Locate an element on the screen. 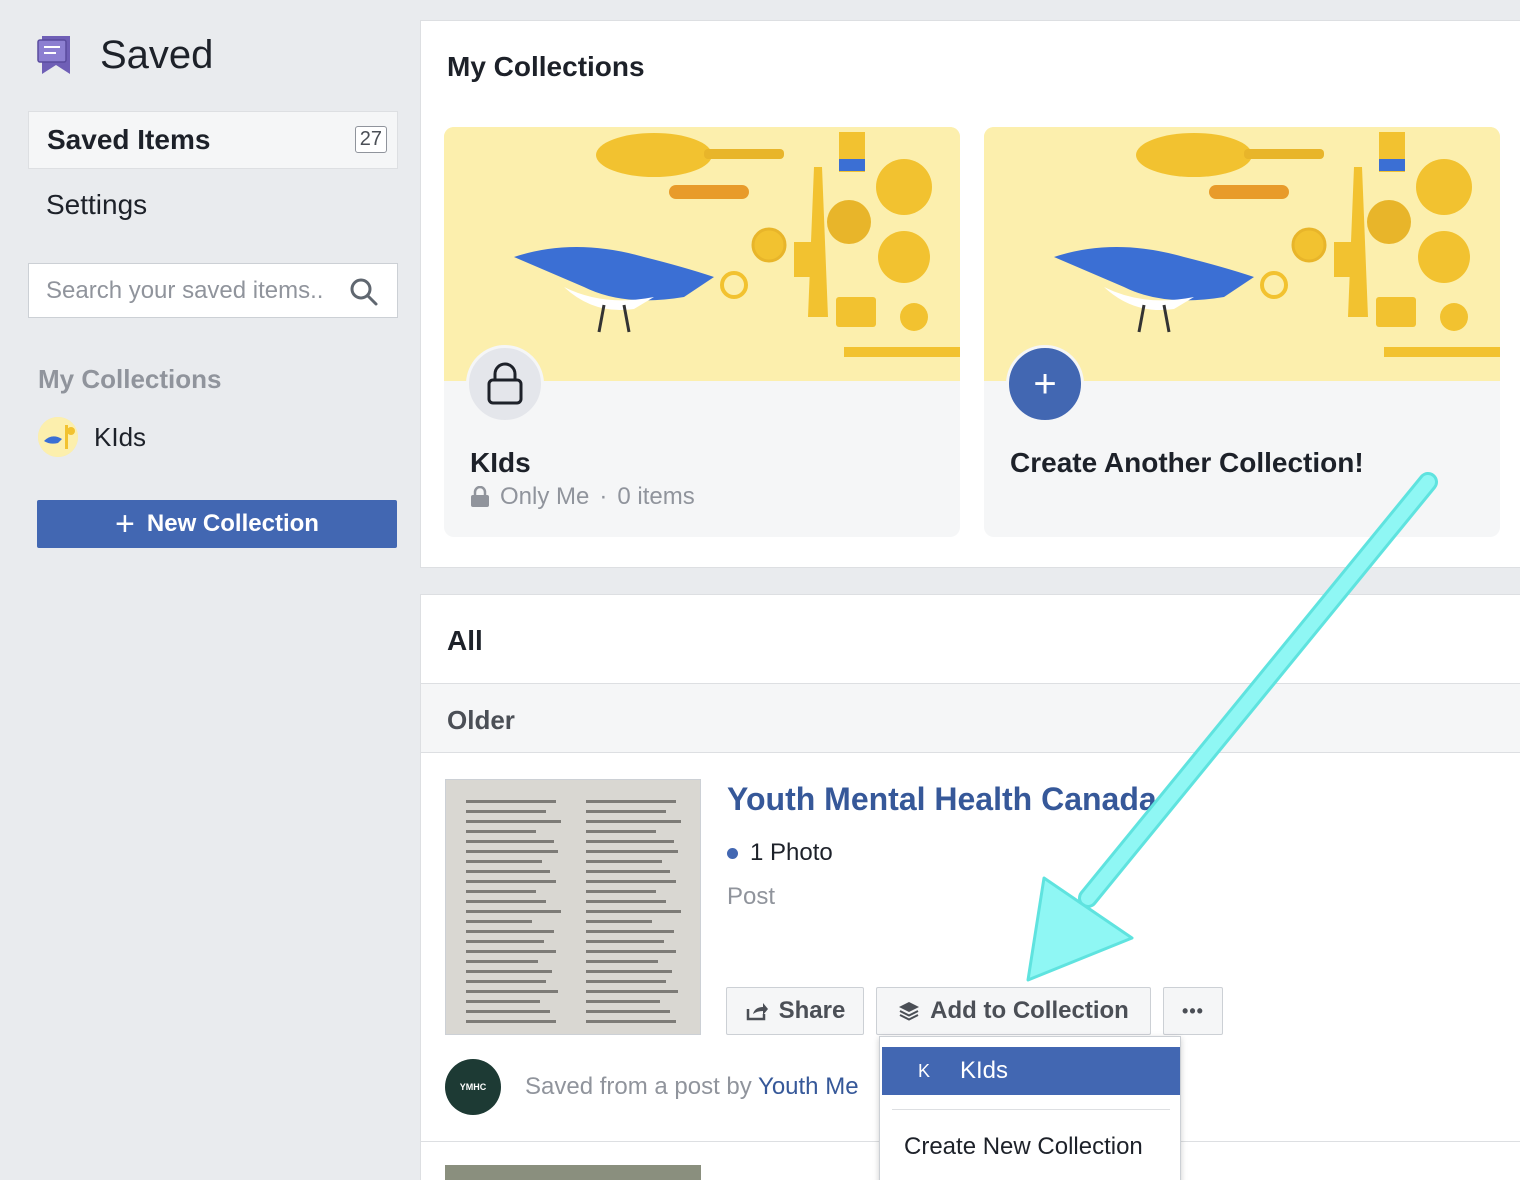  post-thumbnail is located at coordinates (573, 907).